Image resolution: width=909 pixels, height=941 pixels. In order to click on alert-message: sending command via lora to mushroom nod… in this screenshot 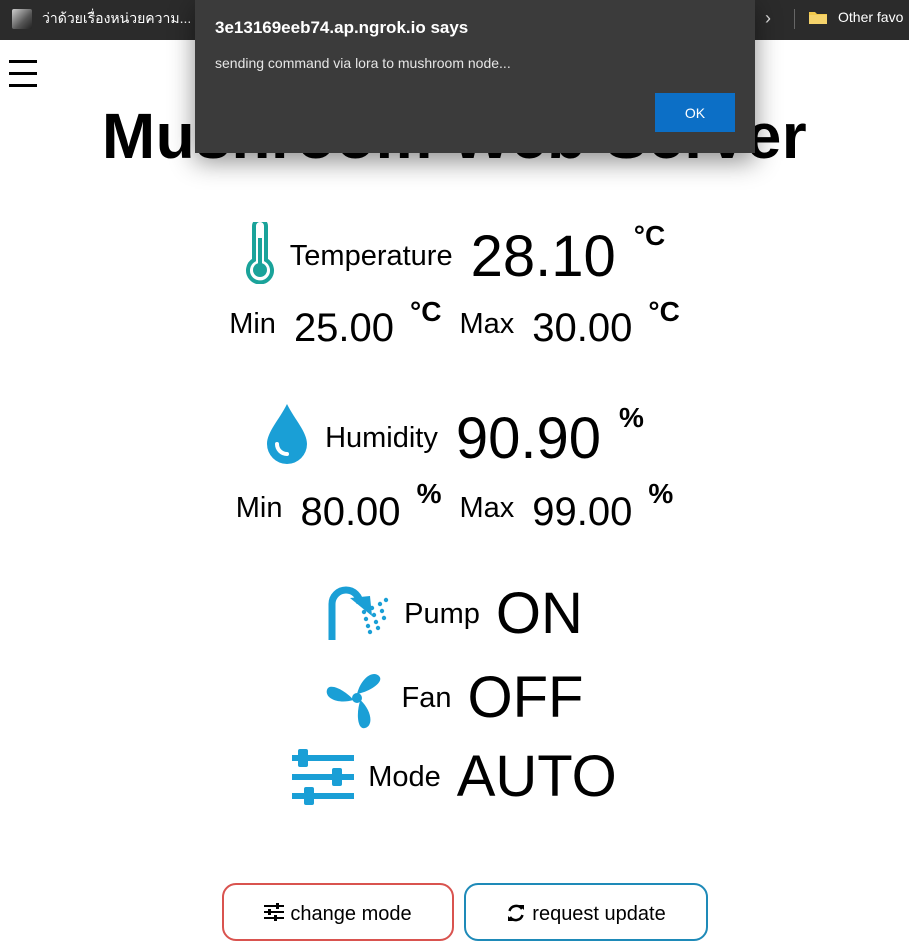, I will do `click(363, 63)`.